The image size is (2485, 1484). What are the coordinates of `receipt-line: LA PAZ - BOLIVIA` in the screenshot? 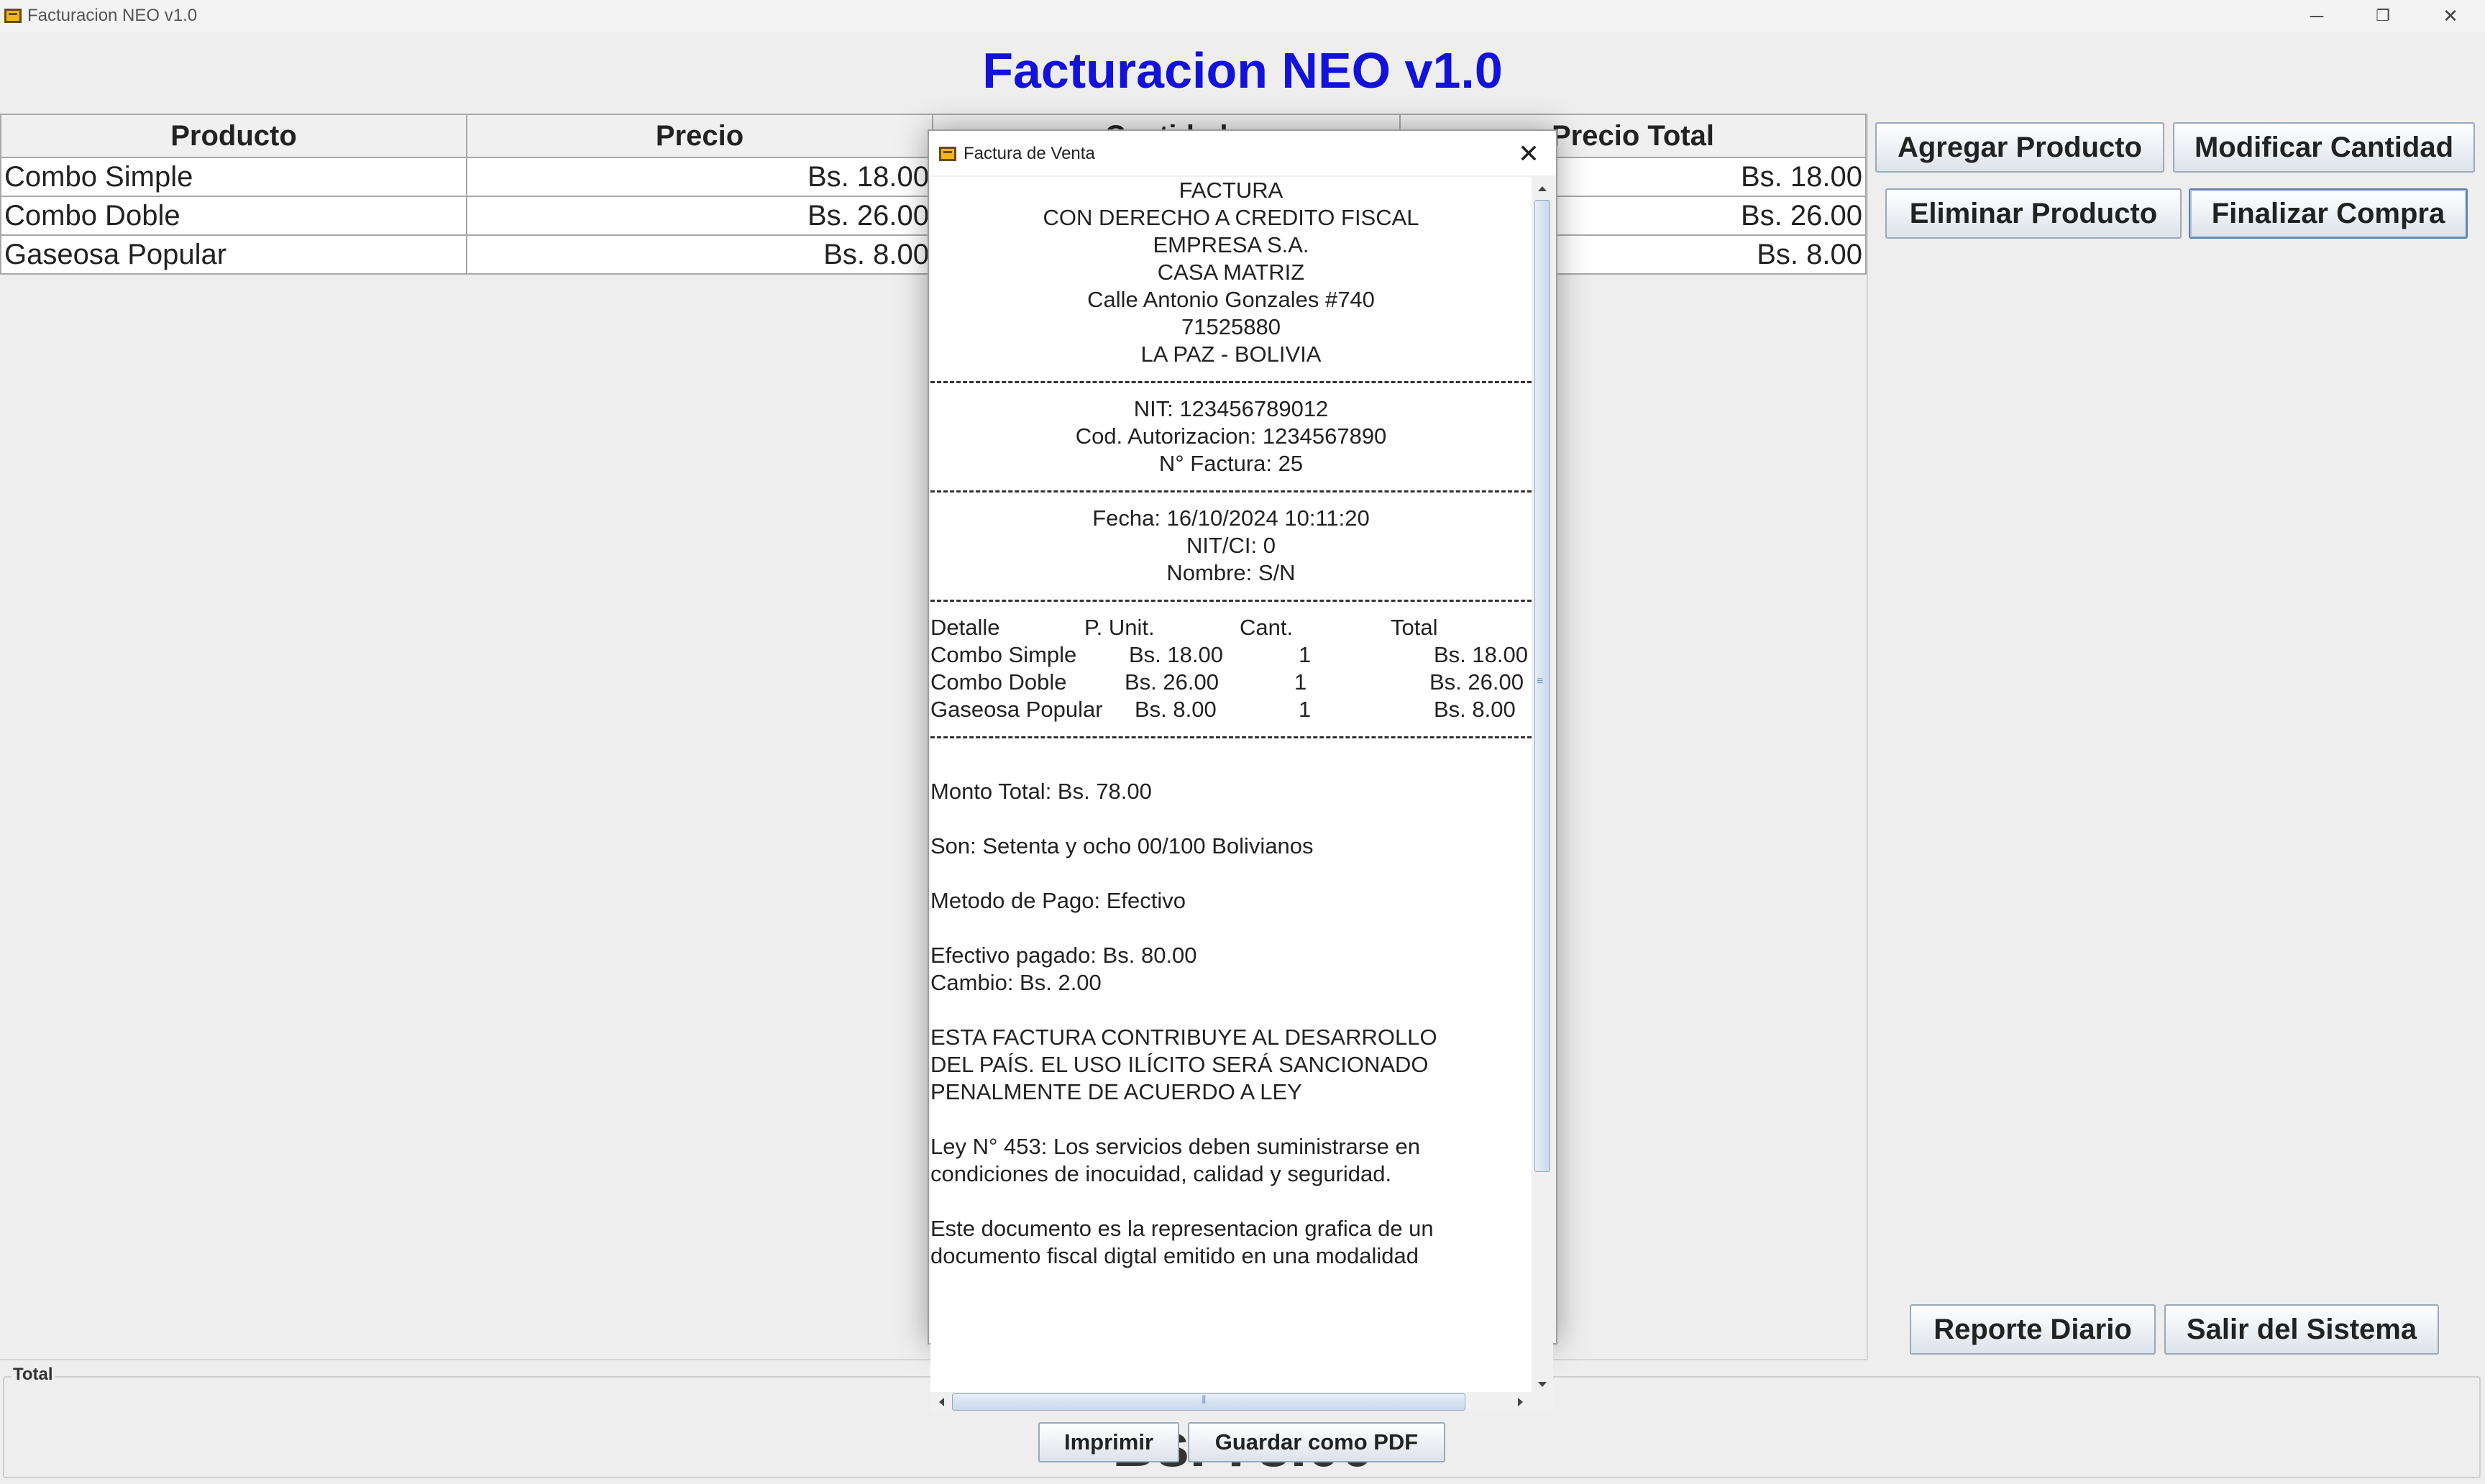 It's located at (1231, 354).